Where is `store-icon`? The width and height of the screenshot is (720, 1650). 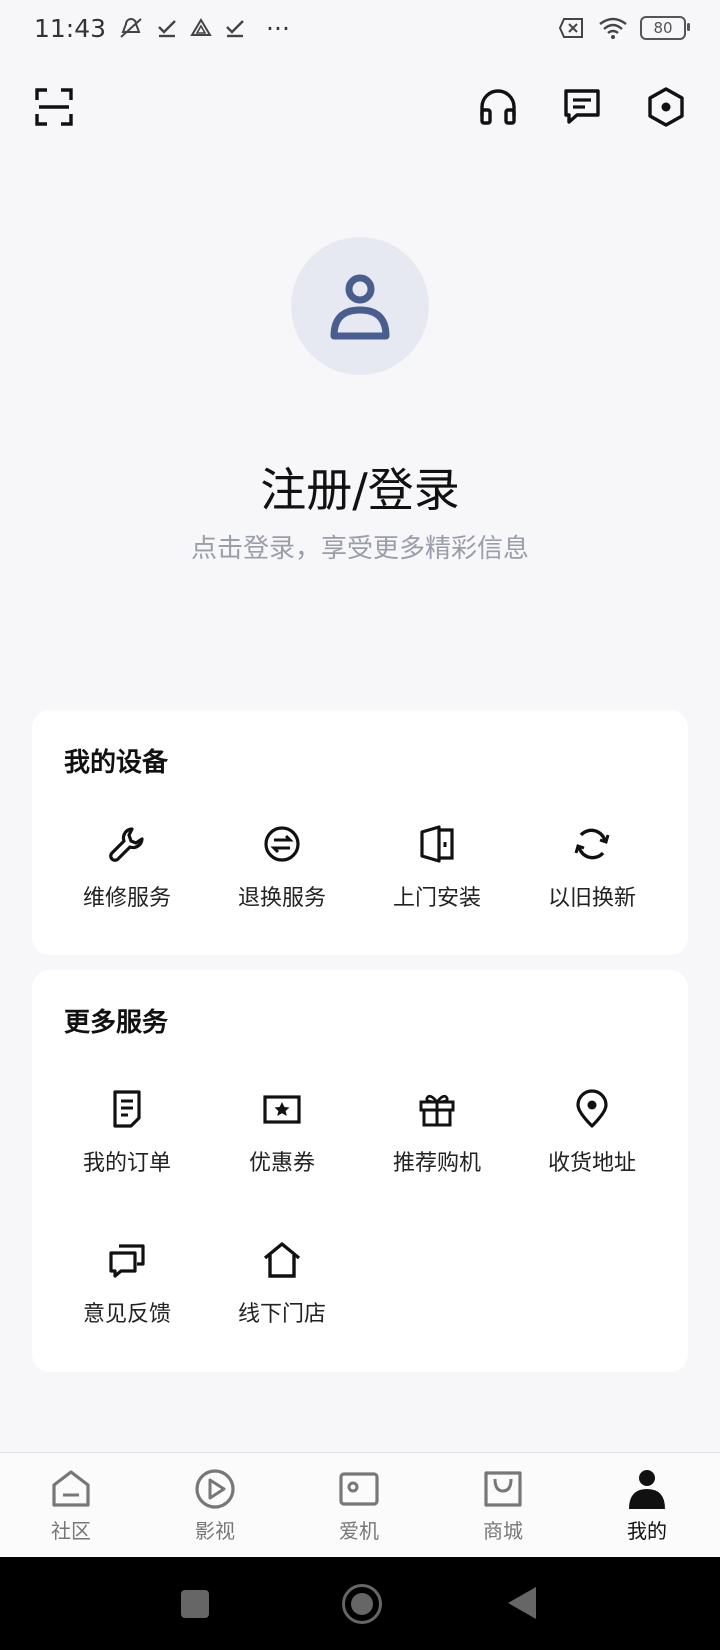 store-icon is located at coordinates (282, 1260).